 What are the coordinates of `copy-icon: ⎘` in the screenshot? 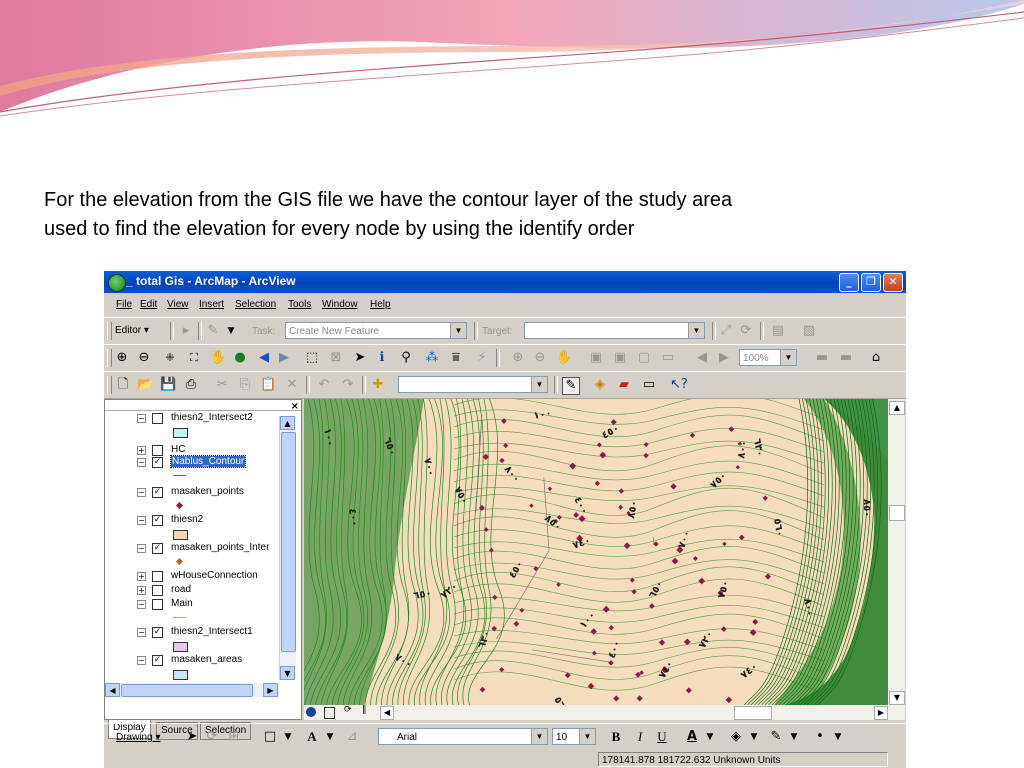 It's located at (245, 385).